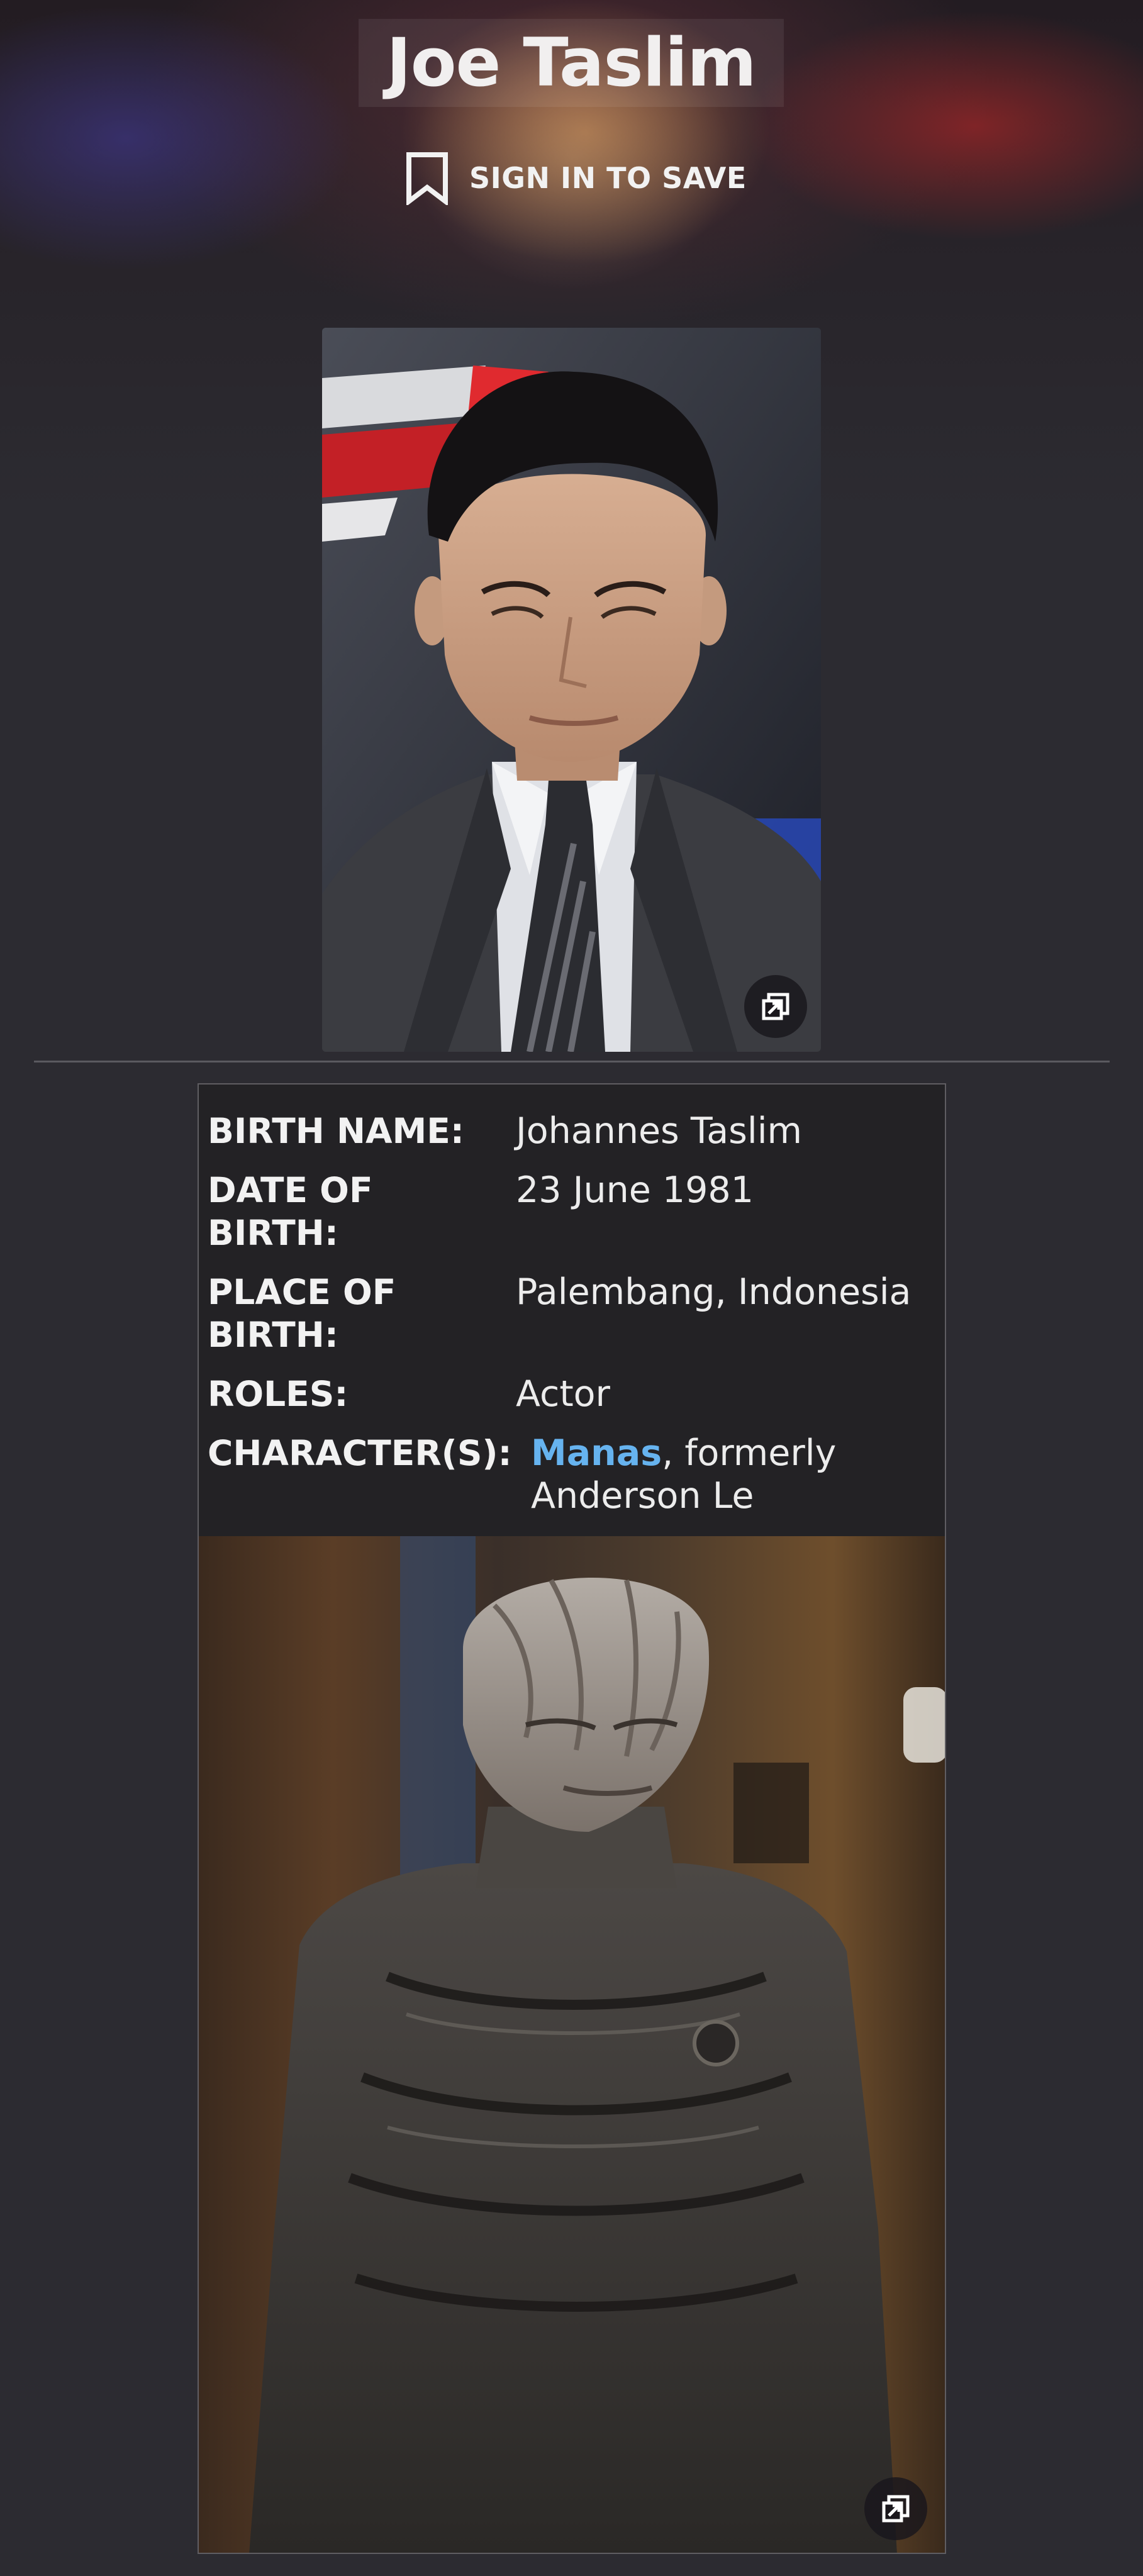 The width and height of the screenshot is (1143, 2576). Describe the element at coordinates (302, 1292) in the screenshot. I see `place-of-birth-label-line1: PLACE OF` at that location.